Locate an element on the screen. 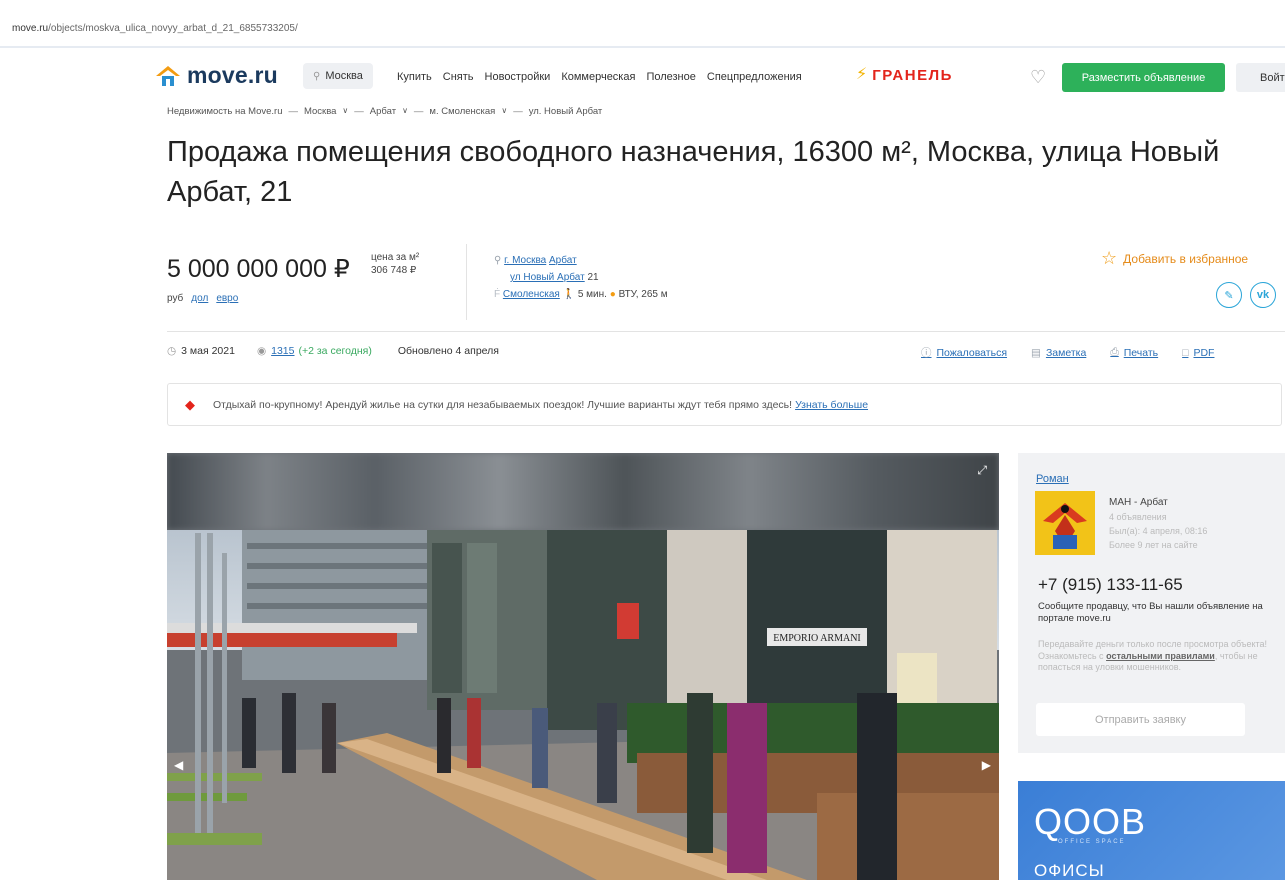  seller-phone: +7 (915) 133-11-65 is located at coordinates (1110, 585).